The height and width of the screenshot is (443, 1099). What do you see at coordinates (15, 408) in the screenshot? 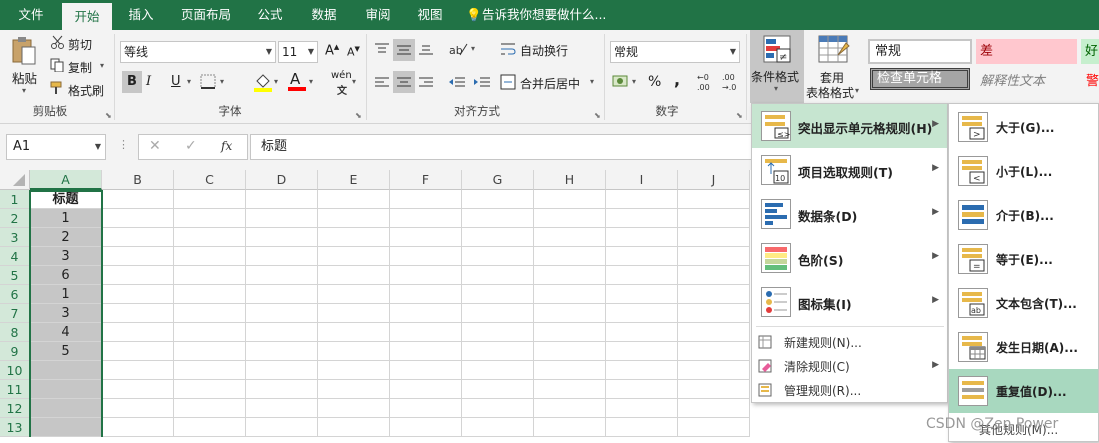
I see `row-header-12: 12` at bounding box center [15, 408].